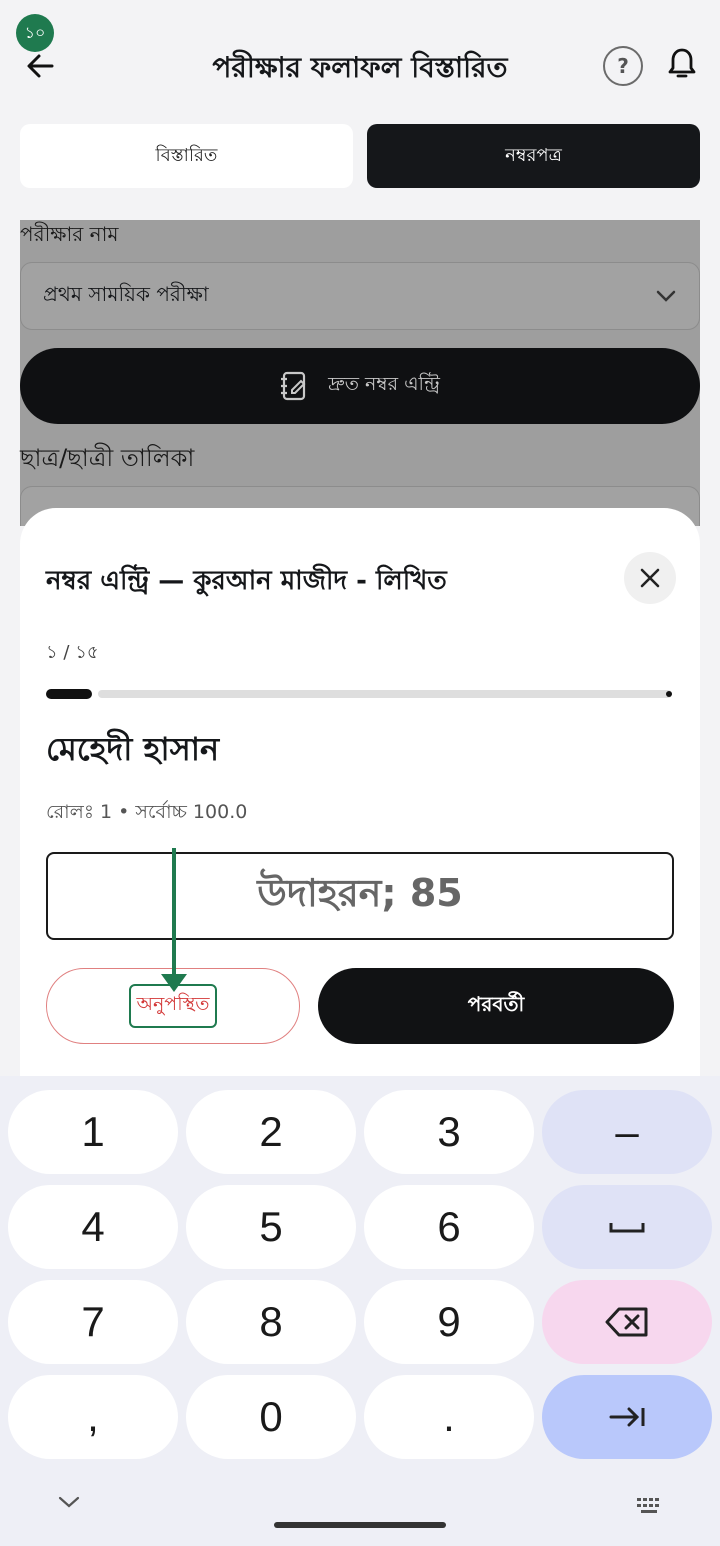 This screenshot has height=1546, width=720. I want to click on marks-input: উদাহরন; 85, so click(360, 896).